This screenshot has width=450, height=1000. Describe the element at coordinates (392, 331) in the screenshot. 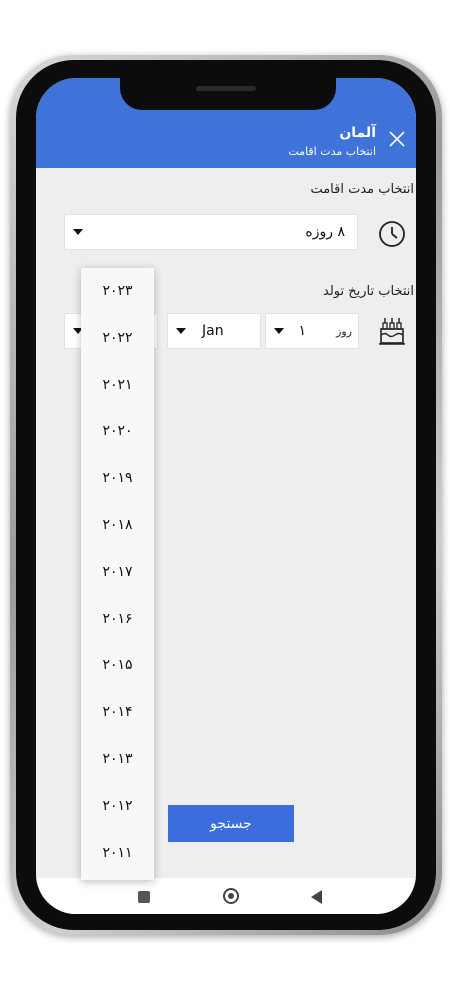

I see `birthday-cake-icon` at that location.